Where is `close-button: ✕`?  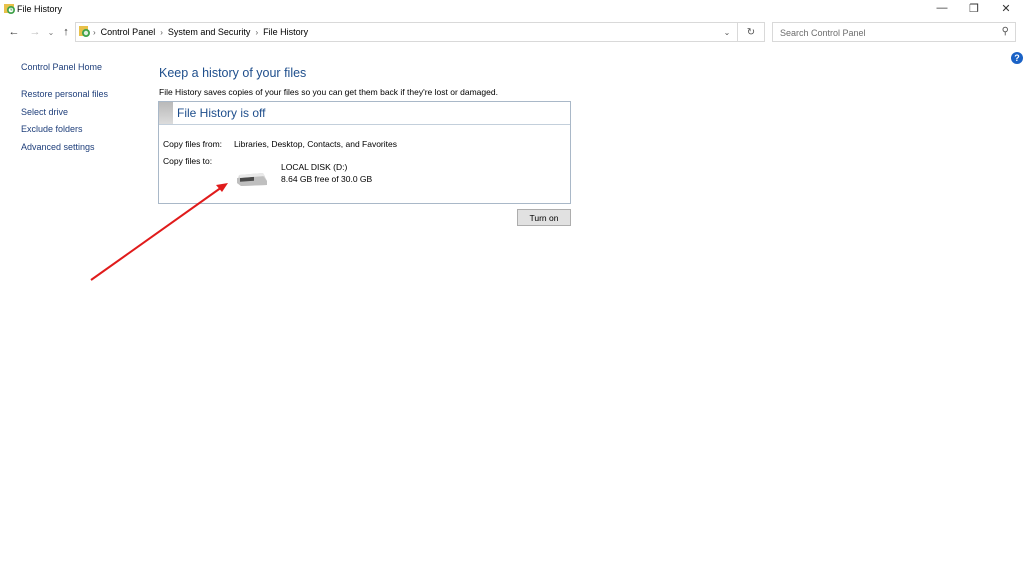
close-button: ✕ is located at coordinates (1006, 8).